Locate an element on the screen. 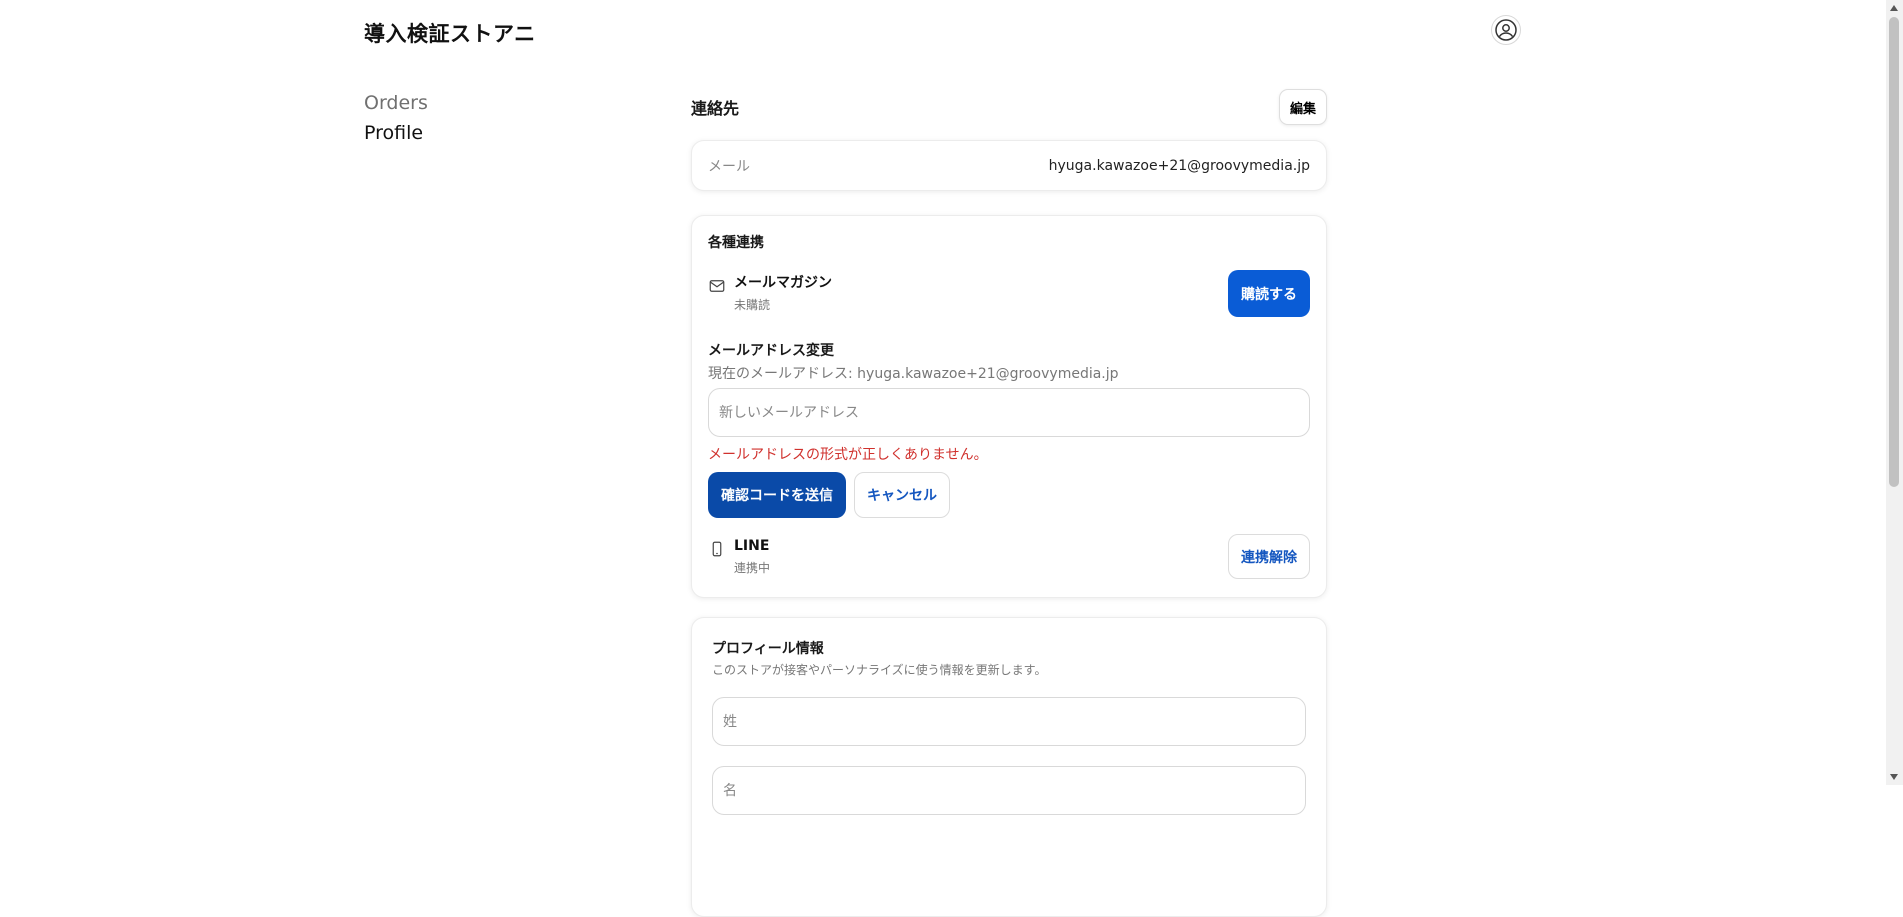 The image size is (1903, 917). profile-card: プロフィール情報 このストアが接客やパーソナライズに使う情報を更新します。 is located at coordinates (1009, 767).